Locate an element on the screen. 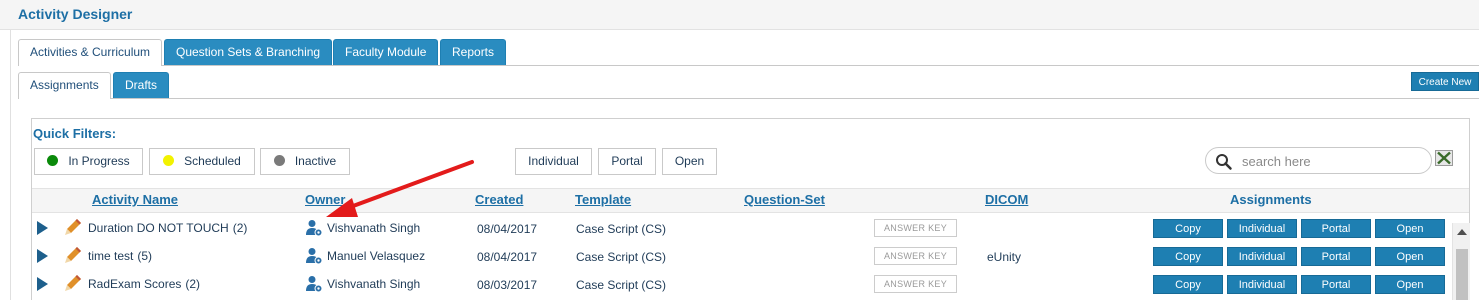  activity-name-text: time test is located at coordinates (110, 256).